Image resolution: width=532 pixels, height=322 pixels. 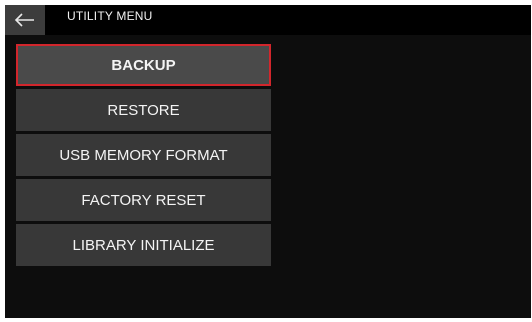 What do you see at coordinates (268, 20) in the screenshot?
I see `title-bar: UTILITY MENU` at bounding box center [268, 20].